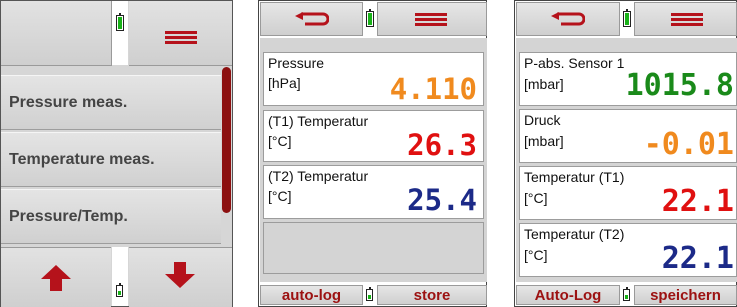  Describe the element at coordinates (311, 295) in the screenshot. I see `auto-log-button: auto-log` at that location.